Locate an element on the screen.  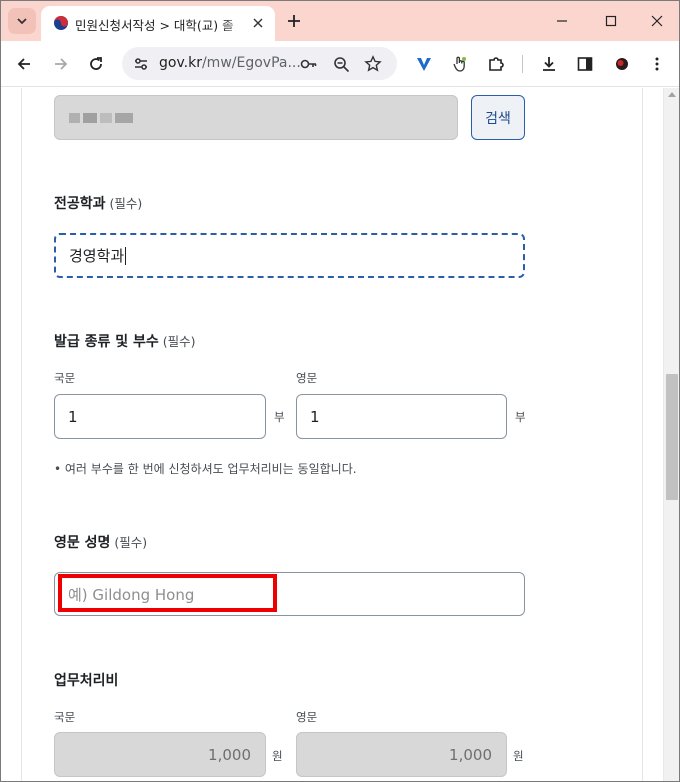
reload-icon is located at coordinates (96, 63).